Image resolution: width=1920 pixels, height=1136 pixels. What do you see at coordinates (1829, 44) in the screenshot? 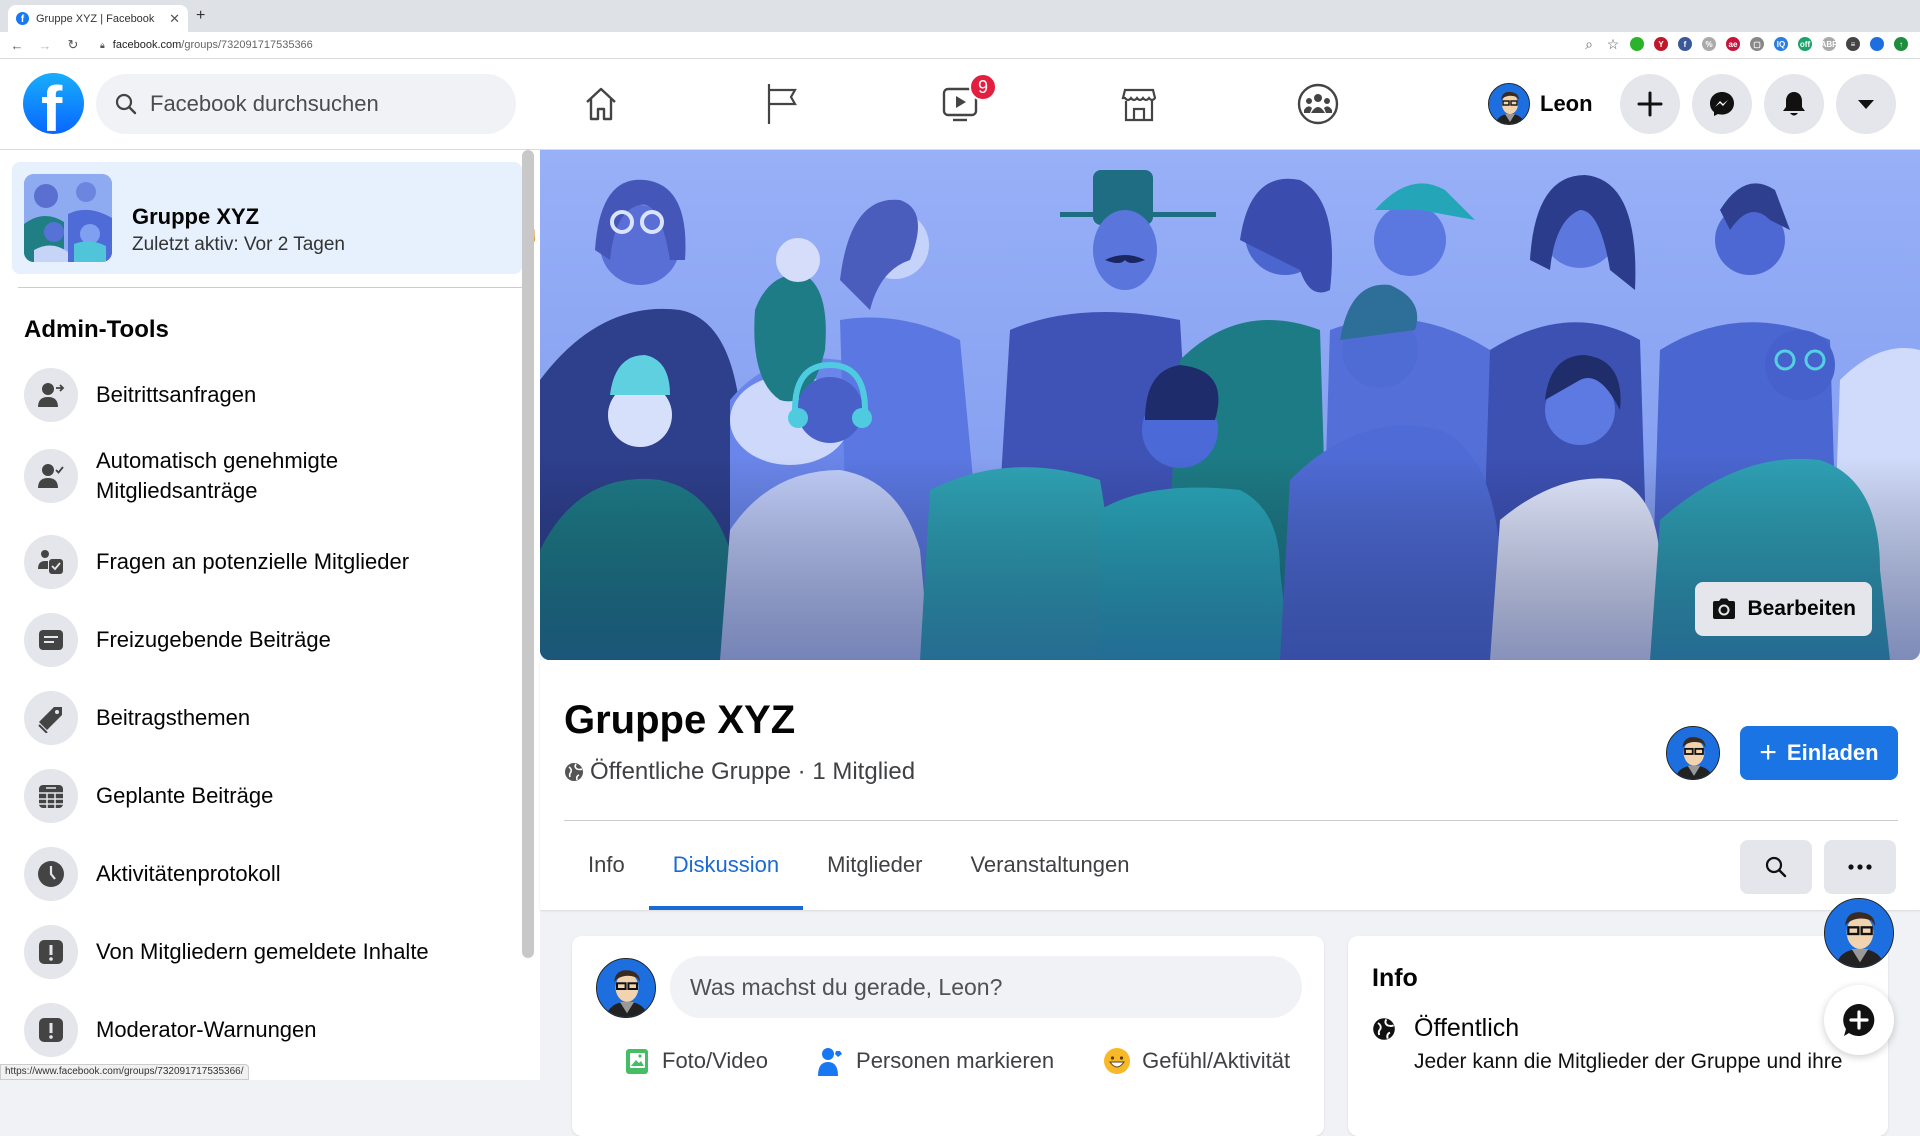
I see `ext-abp-icon: ABP` at bounding box center [1829, 44].